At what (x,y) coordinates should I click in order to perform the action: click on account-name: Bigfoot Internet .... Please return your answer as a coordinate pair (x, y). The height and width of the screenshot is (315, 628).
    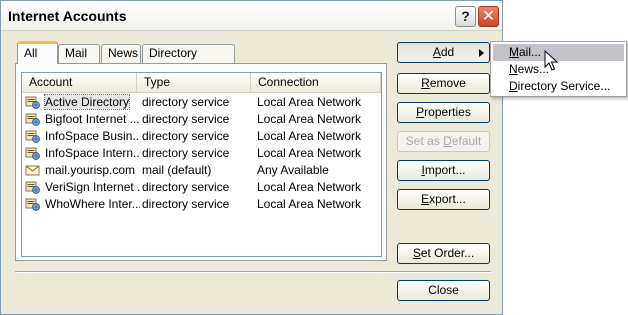
    Looking at the image, I should click on (92, 119).